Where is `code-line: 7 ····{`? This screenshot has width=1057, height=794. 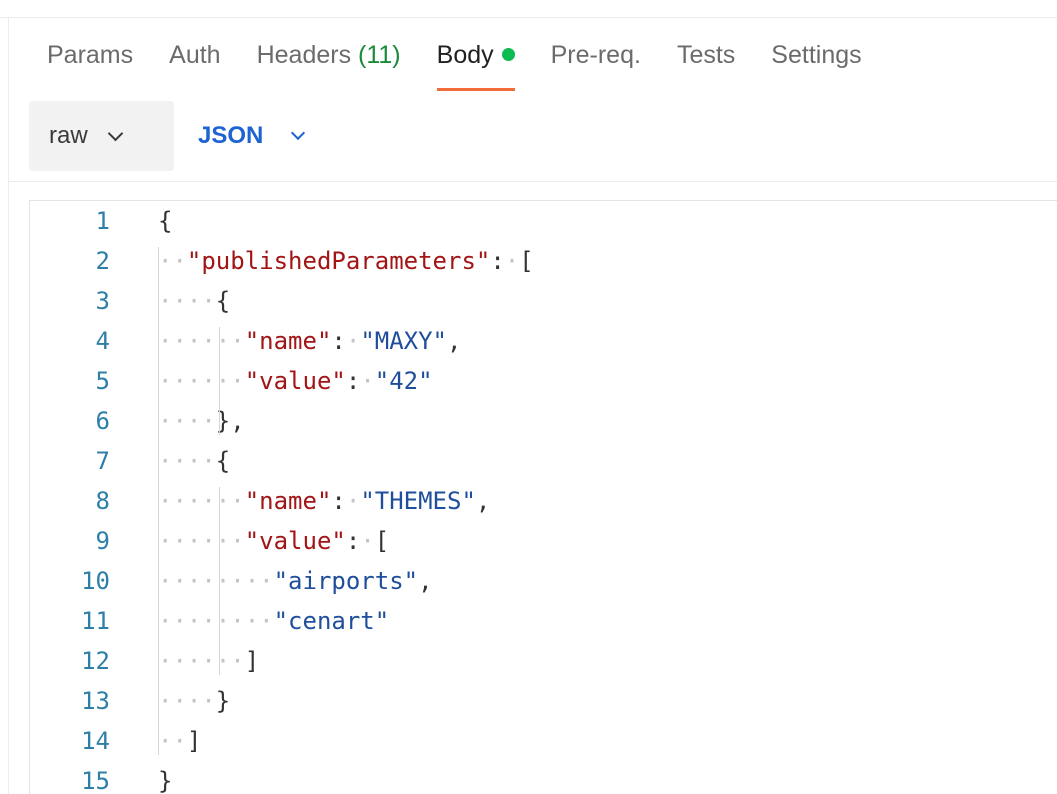
code-line: 7 ····{ is located at coordinates (530, 461).